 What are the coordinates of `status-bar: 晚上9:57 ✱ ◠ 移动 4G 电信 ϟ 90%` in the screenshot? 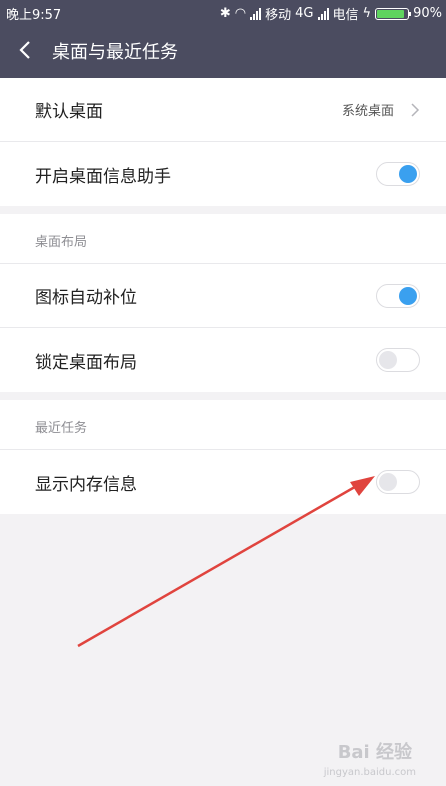 It's located at (223, 12).